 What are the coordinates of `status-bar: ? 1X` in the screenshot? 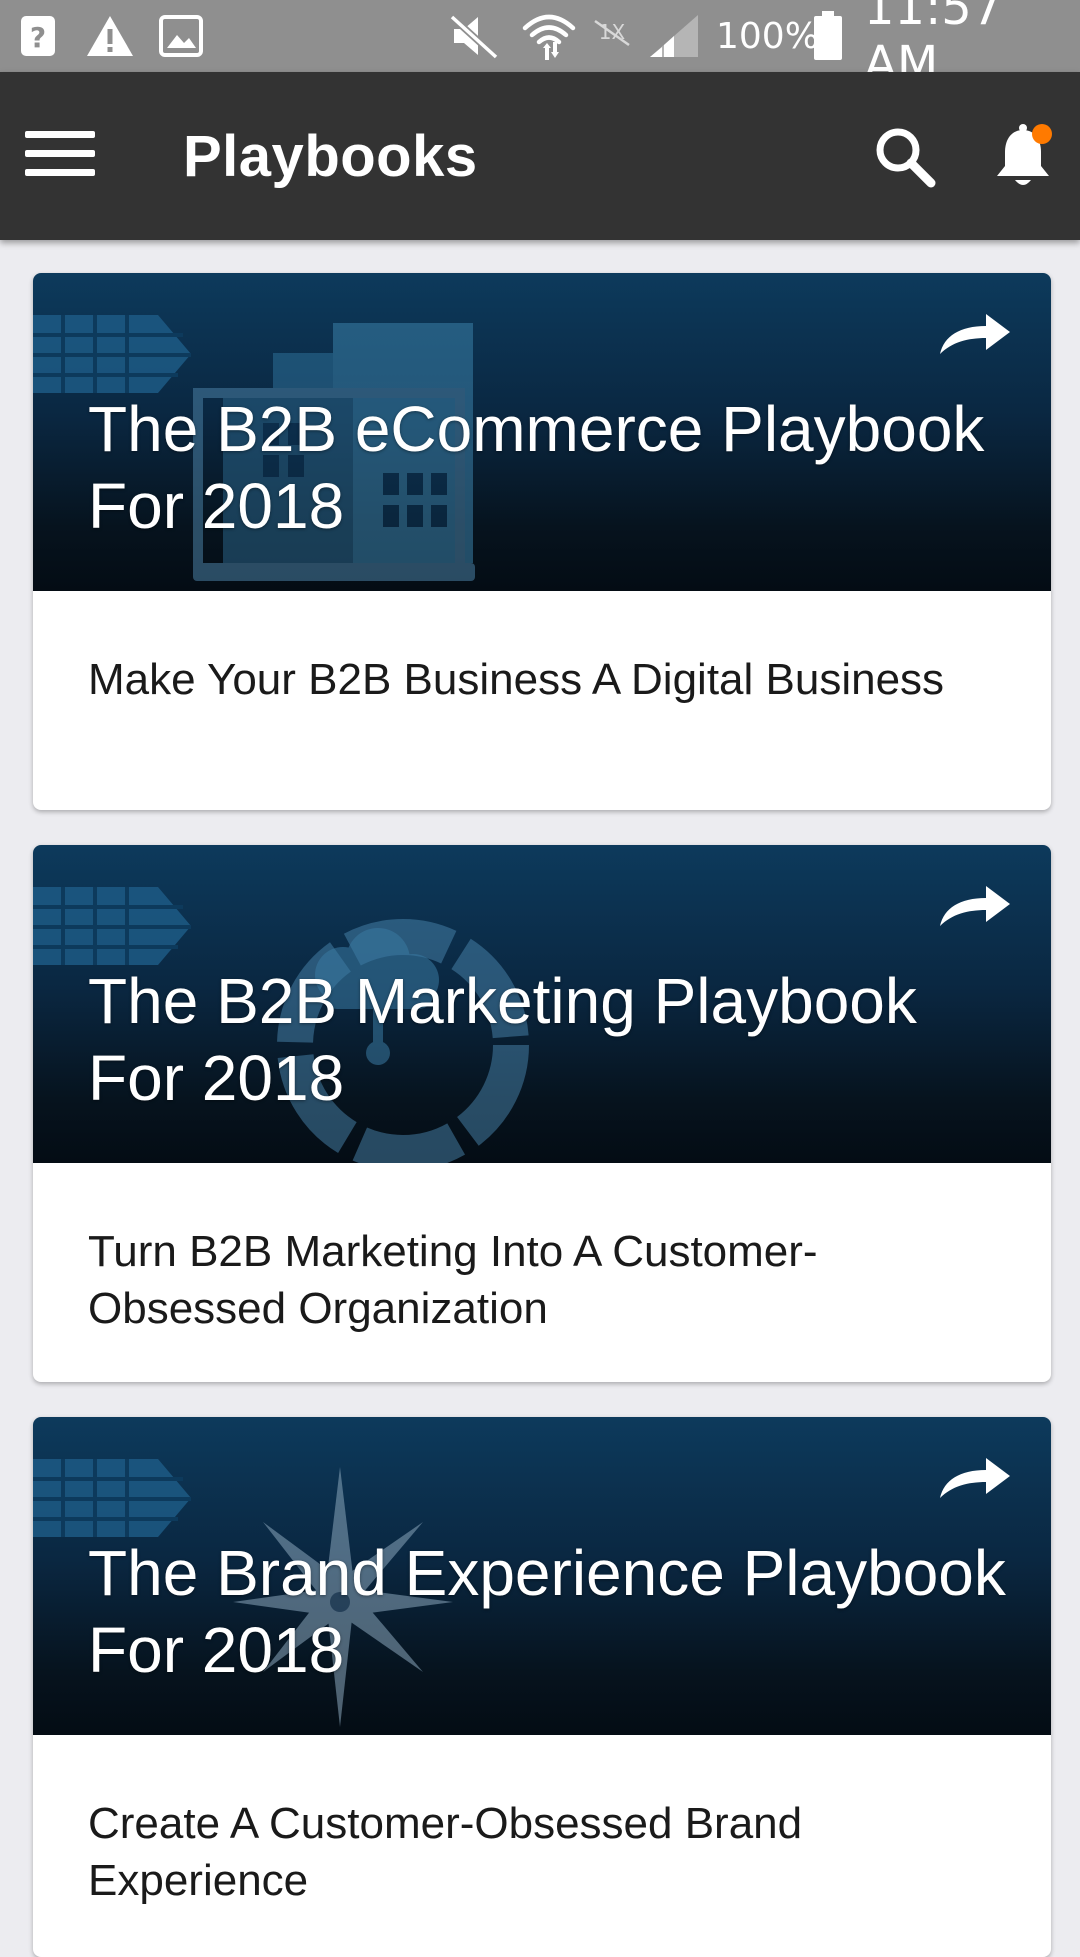 It's located at (540, 46).